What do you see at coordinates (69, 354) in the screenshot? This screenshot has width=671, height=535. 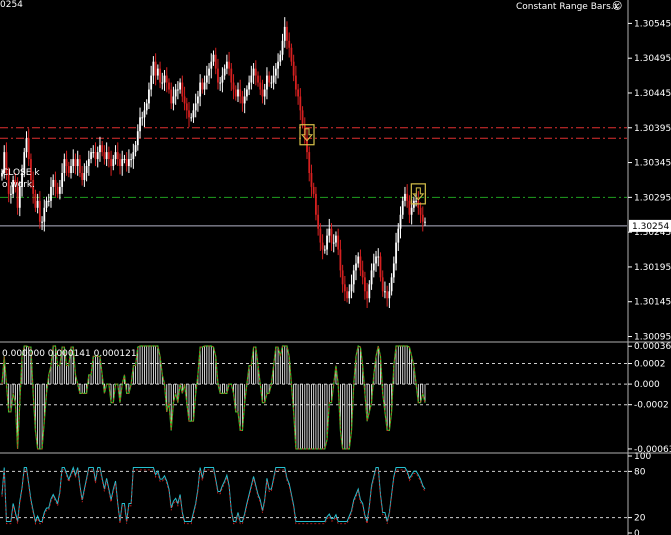 I see `macd-header-values: 0.000000 0.000141 0.000121` at bounding box center [69, 354].